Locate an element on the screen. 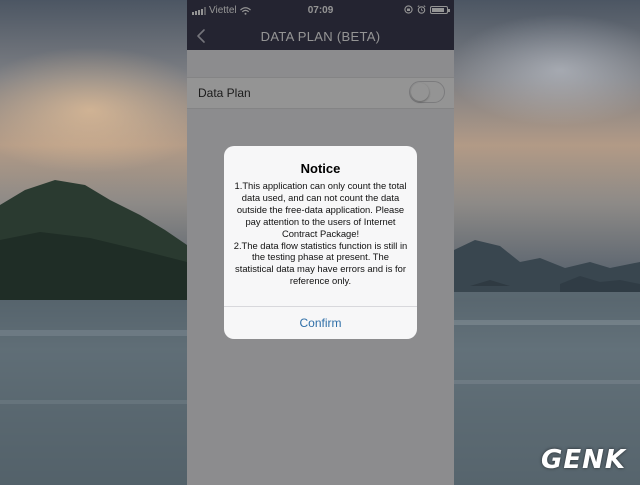 The height and width of the screenshot is (485, 640). dialog-title: Notice is located at coordinates (320, 168).